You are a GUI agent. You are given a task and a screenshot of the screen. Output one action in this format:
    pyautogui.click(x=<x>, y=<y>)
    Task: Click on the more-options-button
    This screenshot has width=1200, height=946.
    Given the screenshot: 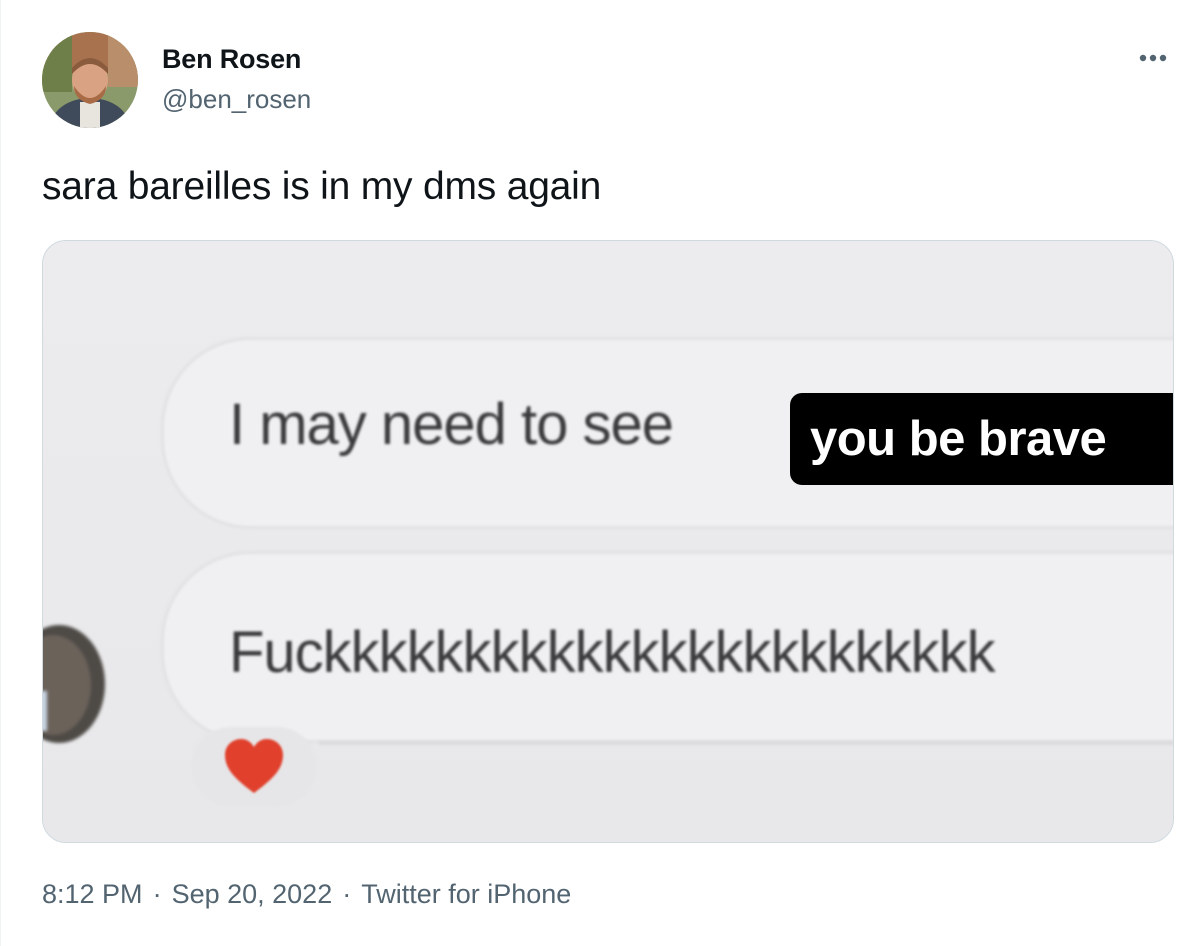 What is the action you would take?
    pyautogui.click(x=1153, y=58)
    